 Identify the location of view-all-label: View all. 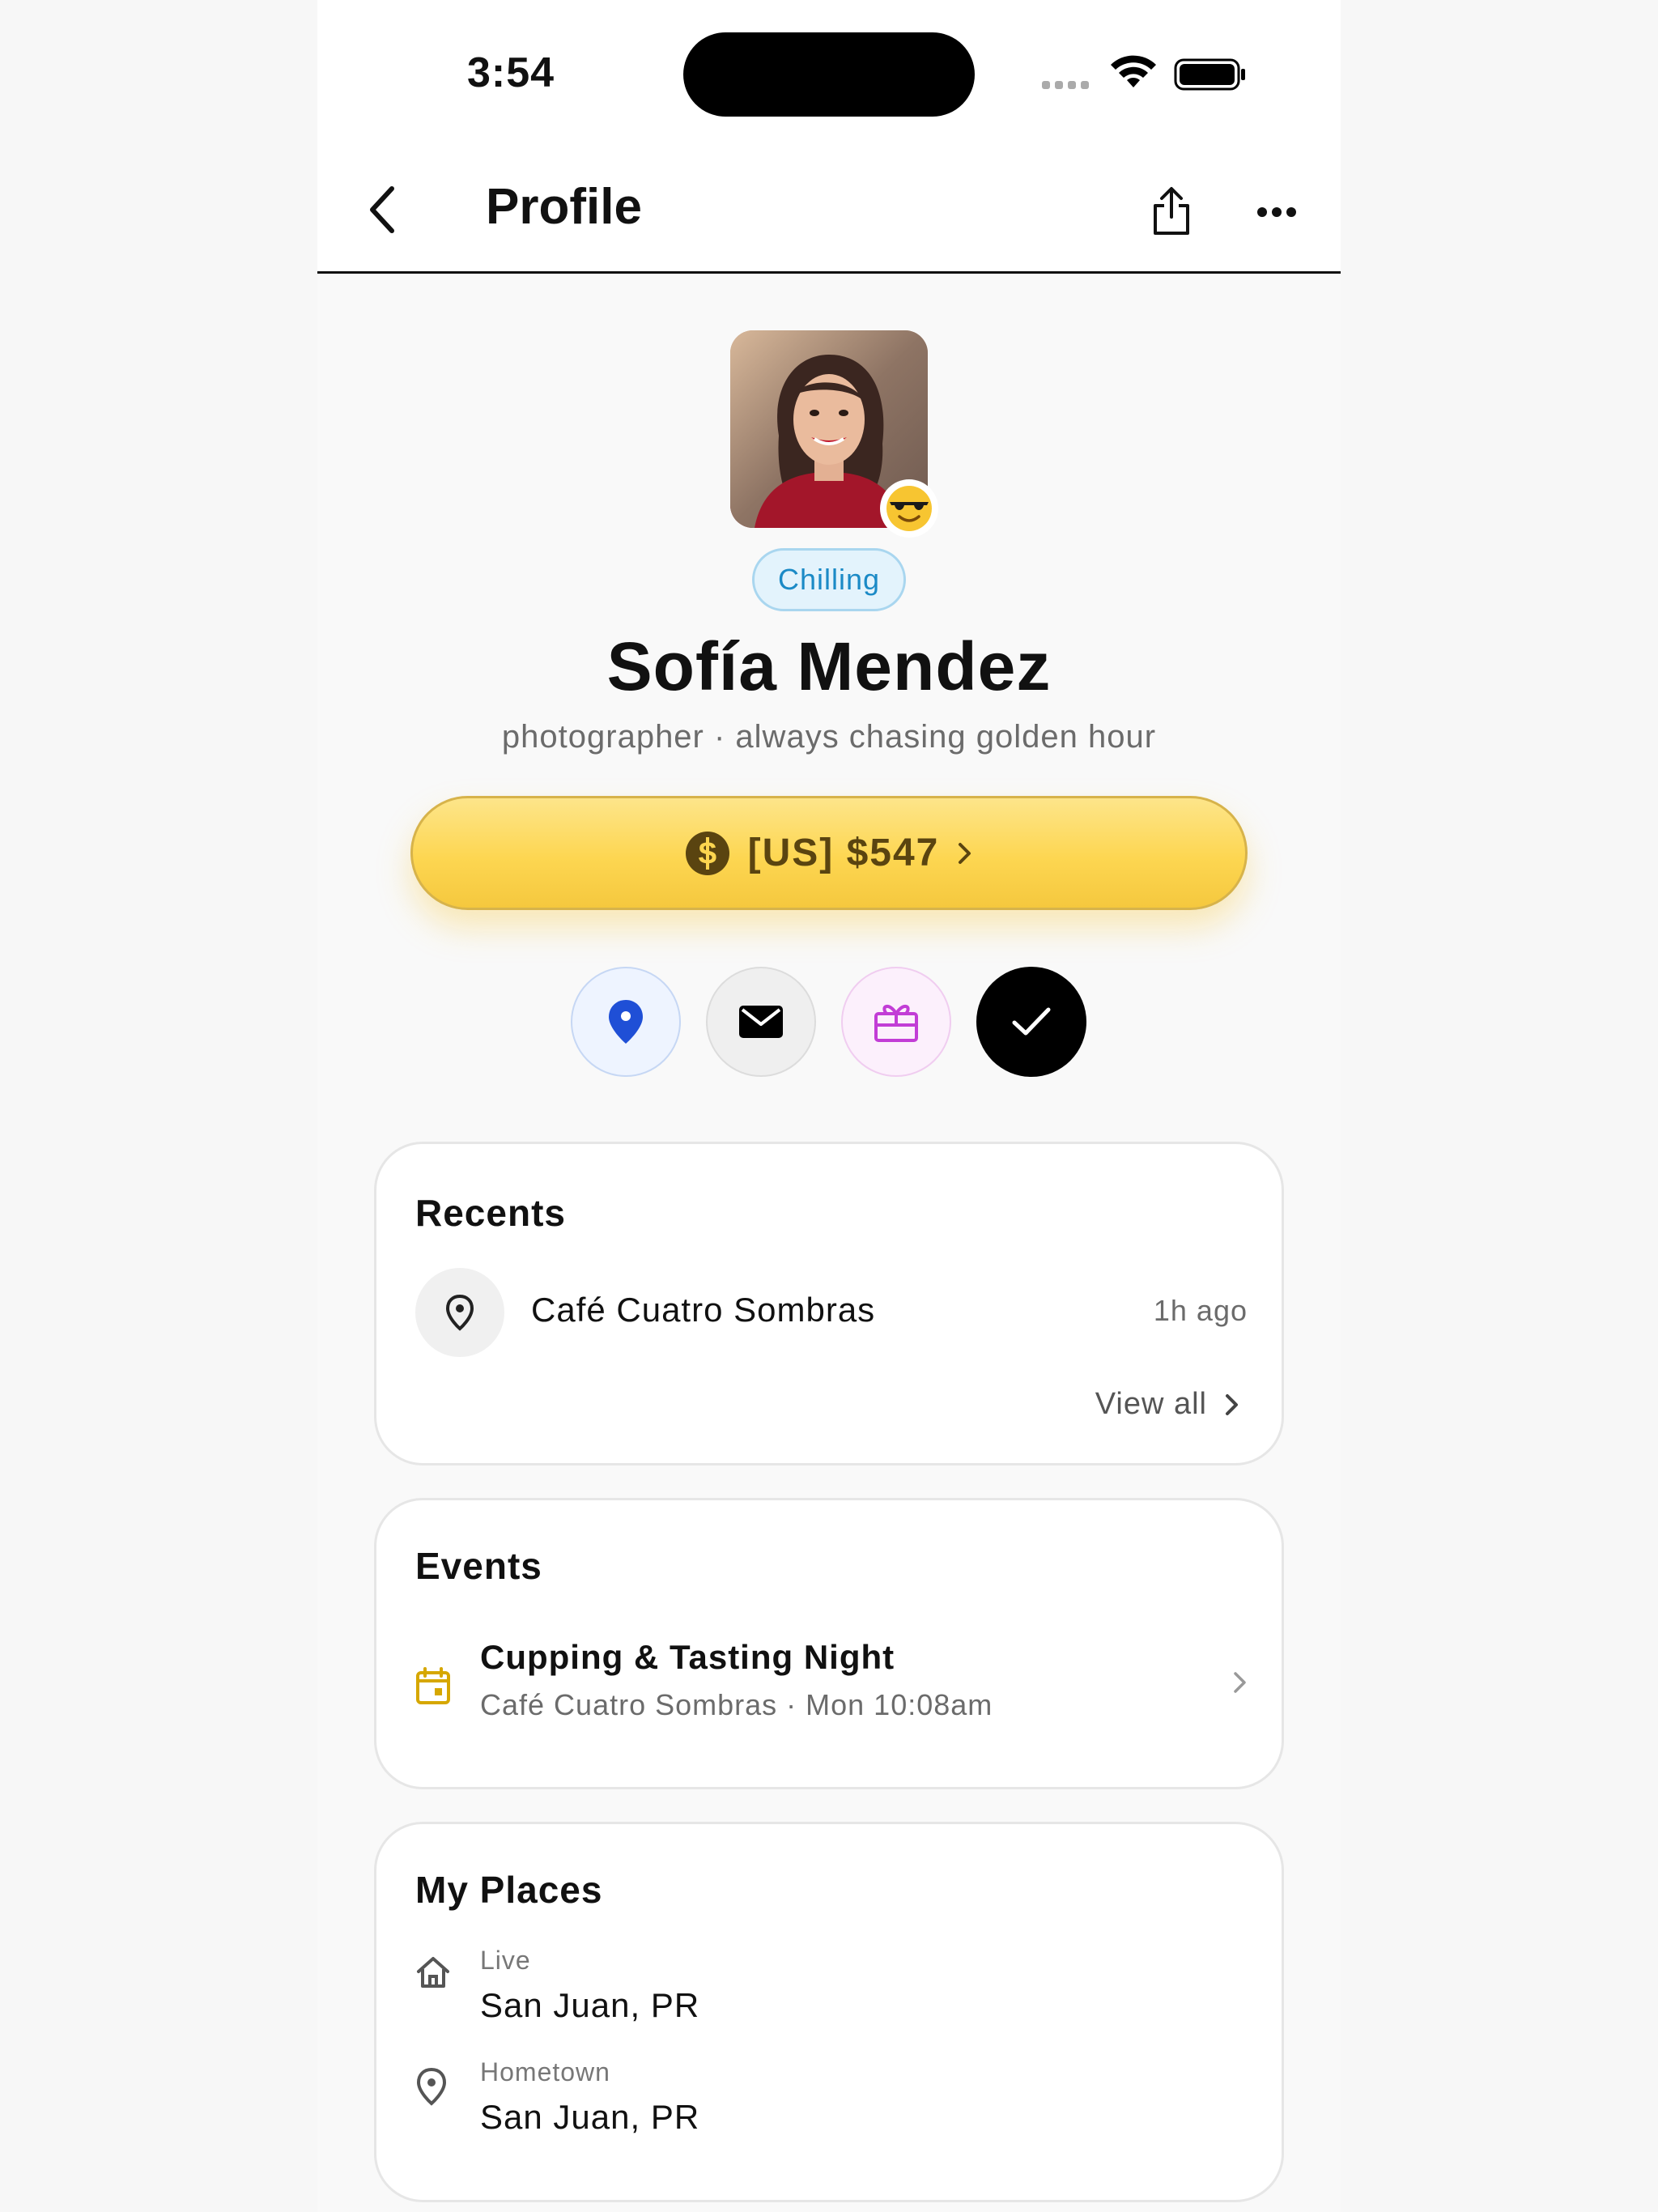
(1151, 1404).